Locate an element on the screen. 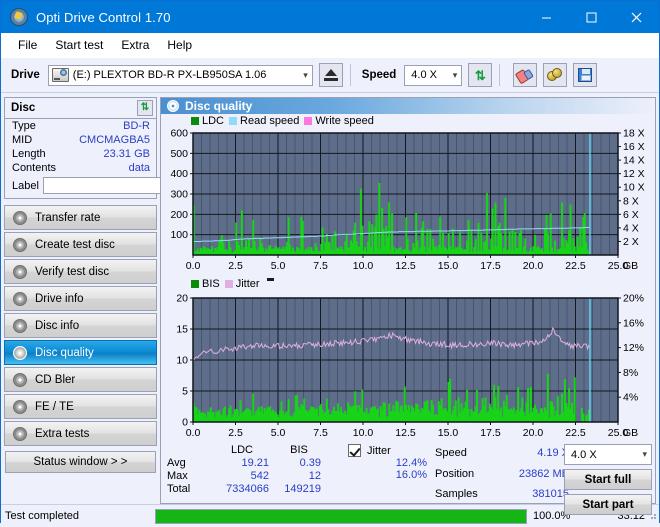  disc-refresh-button: ⇅ is located at coordinates (145, 108).